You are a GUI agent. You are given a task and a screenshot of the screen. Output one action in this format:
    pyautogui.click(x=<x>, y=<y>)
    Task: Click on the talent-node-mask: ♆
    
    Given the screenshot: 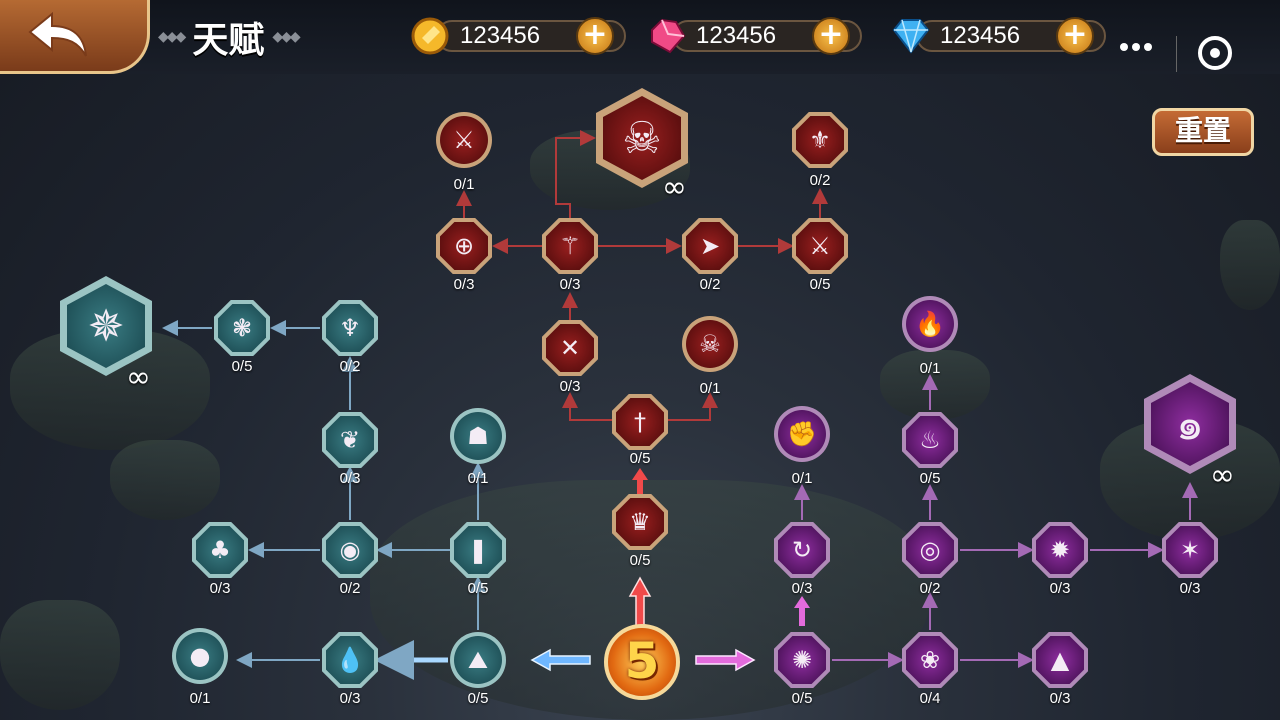 What is the action you would take?
    pyautogui.click(x=350, y=328)
    